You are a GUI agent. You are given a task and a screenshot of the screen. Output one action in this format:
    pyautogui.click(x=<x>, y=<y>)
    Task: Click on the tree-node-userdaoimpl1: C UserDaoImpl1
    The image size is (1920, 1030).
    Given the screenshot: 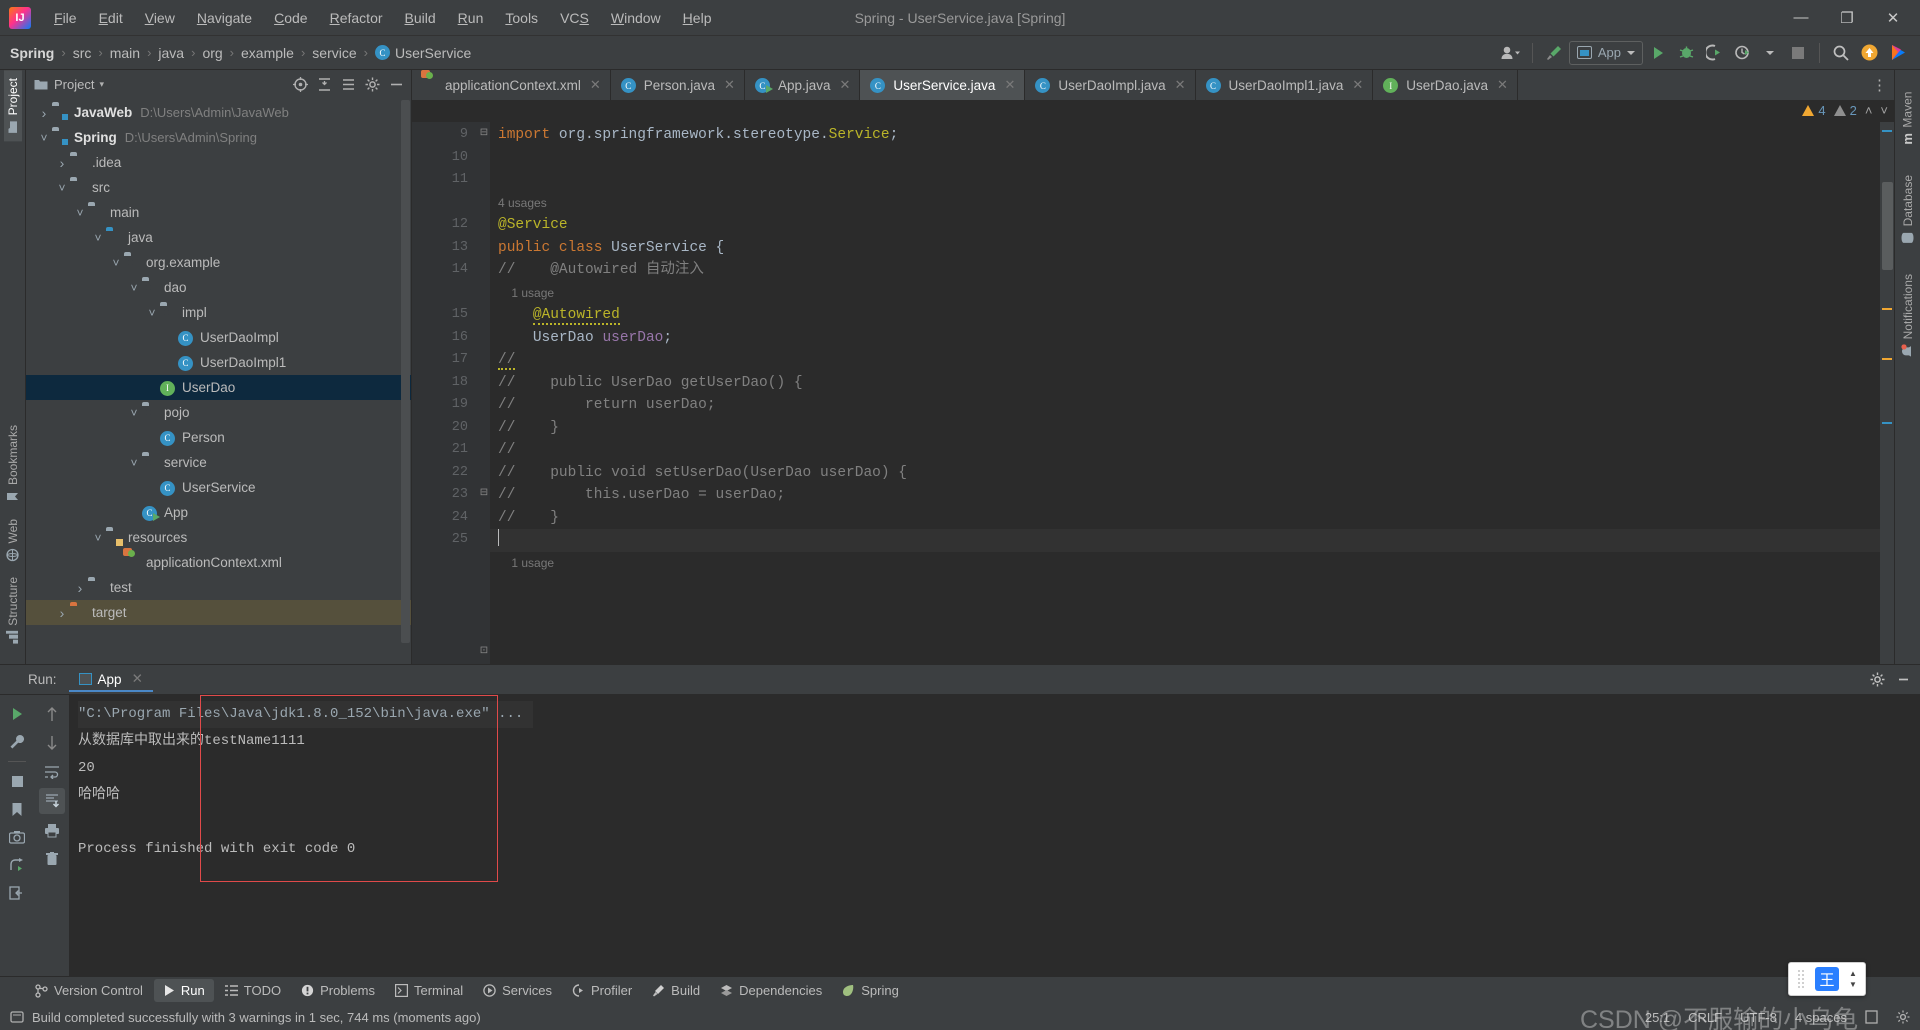 What is the action you would take?
    pyautogui.click(x=218, y=362)
    